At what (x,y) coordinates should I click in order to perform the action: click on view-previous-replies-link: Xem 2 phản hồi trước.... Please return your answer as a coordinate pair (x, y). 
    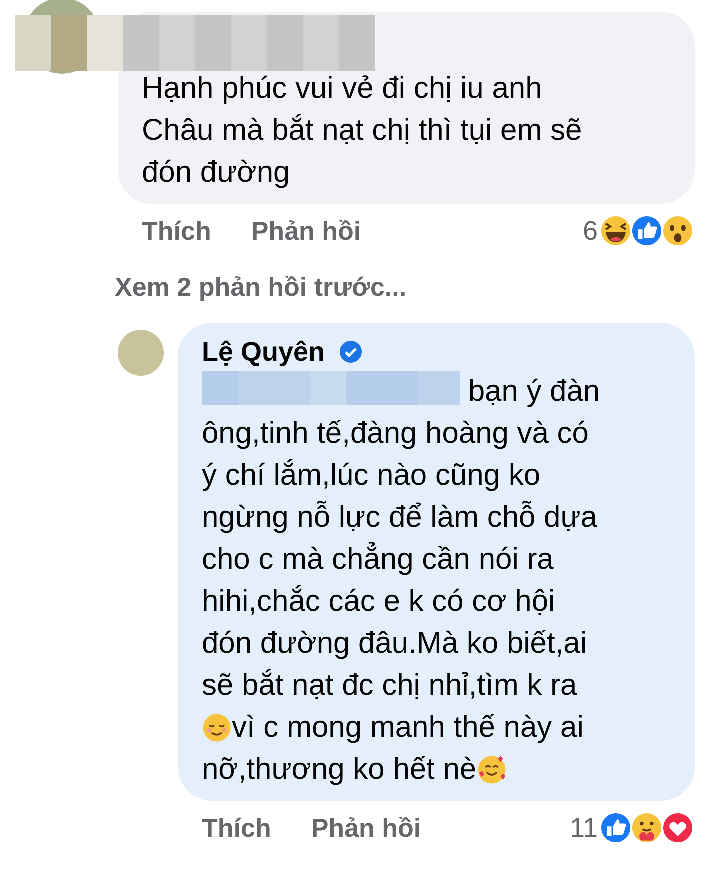
    Looking at the image, I should click on (261, 287).